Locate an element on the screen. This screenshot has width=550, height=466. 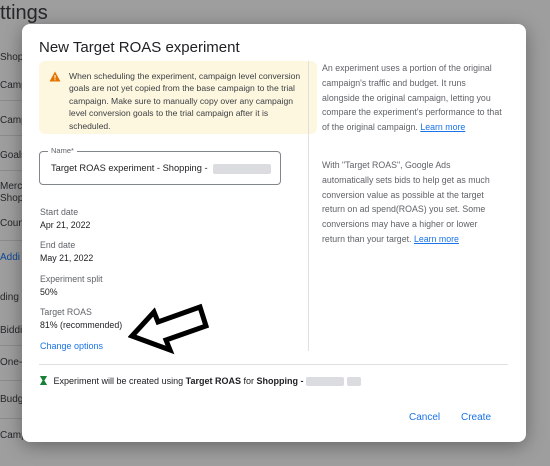
learn-more-link-2: Learn more is located at coordinates (436, 239).